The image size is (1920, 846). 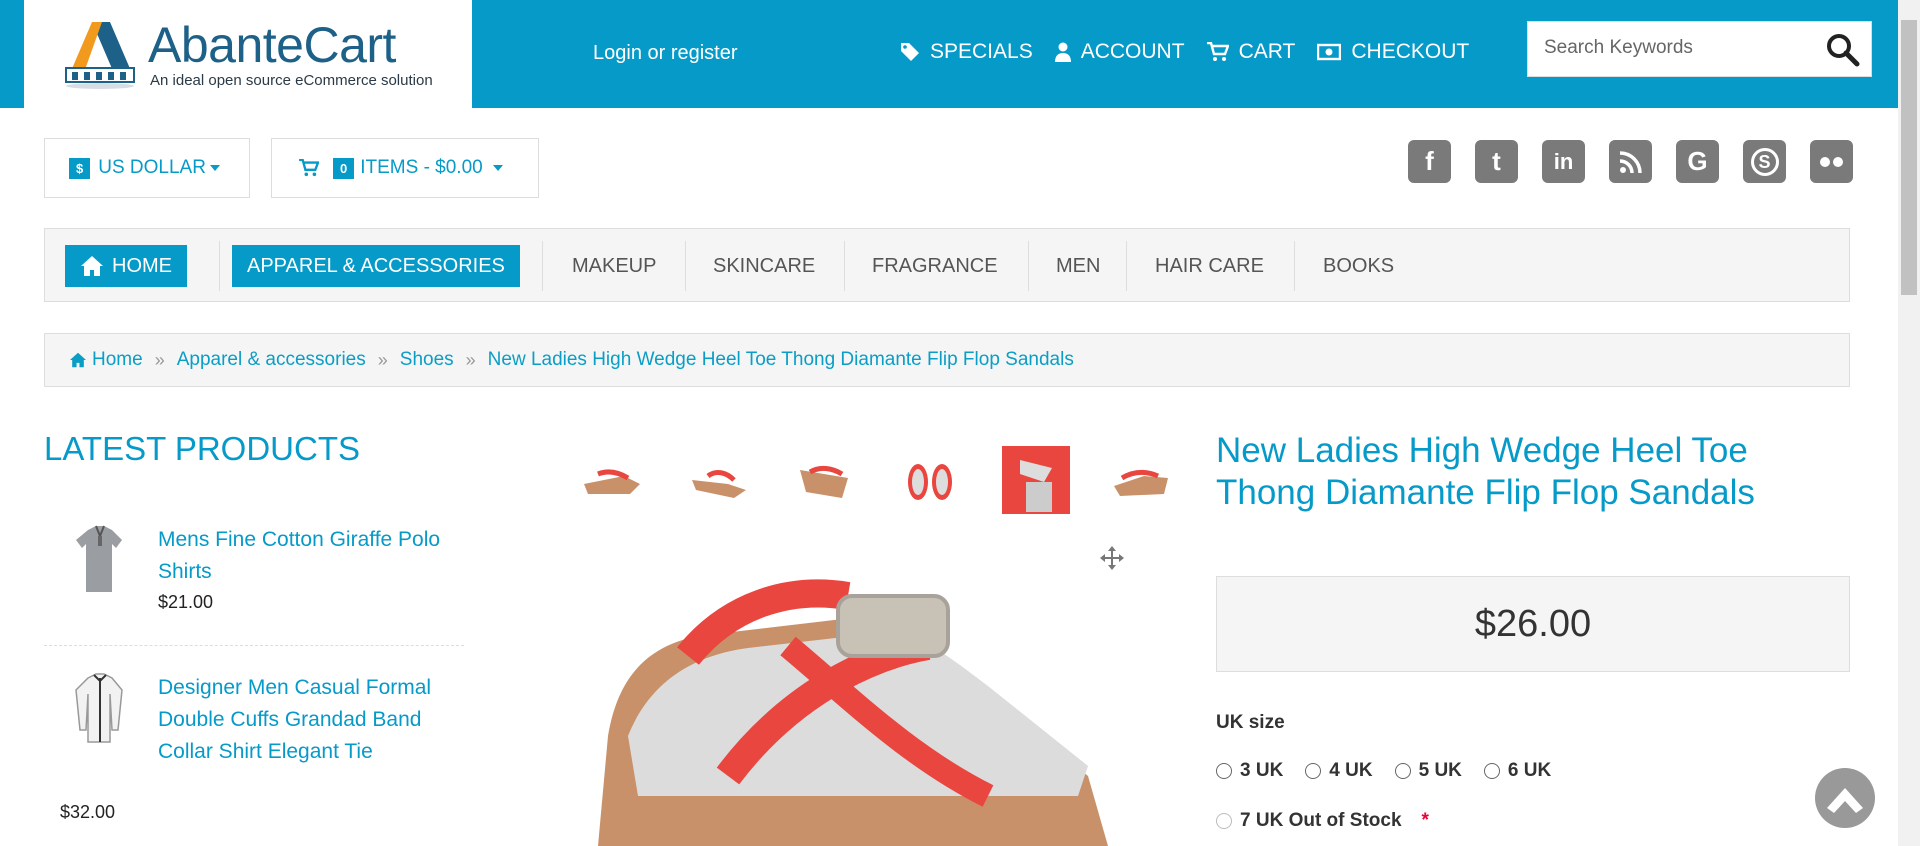 What do you see at coordinates (100, 55) in the screenshot?
I see `logo-mark-icon` at bounding box center [100, 55].